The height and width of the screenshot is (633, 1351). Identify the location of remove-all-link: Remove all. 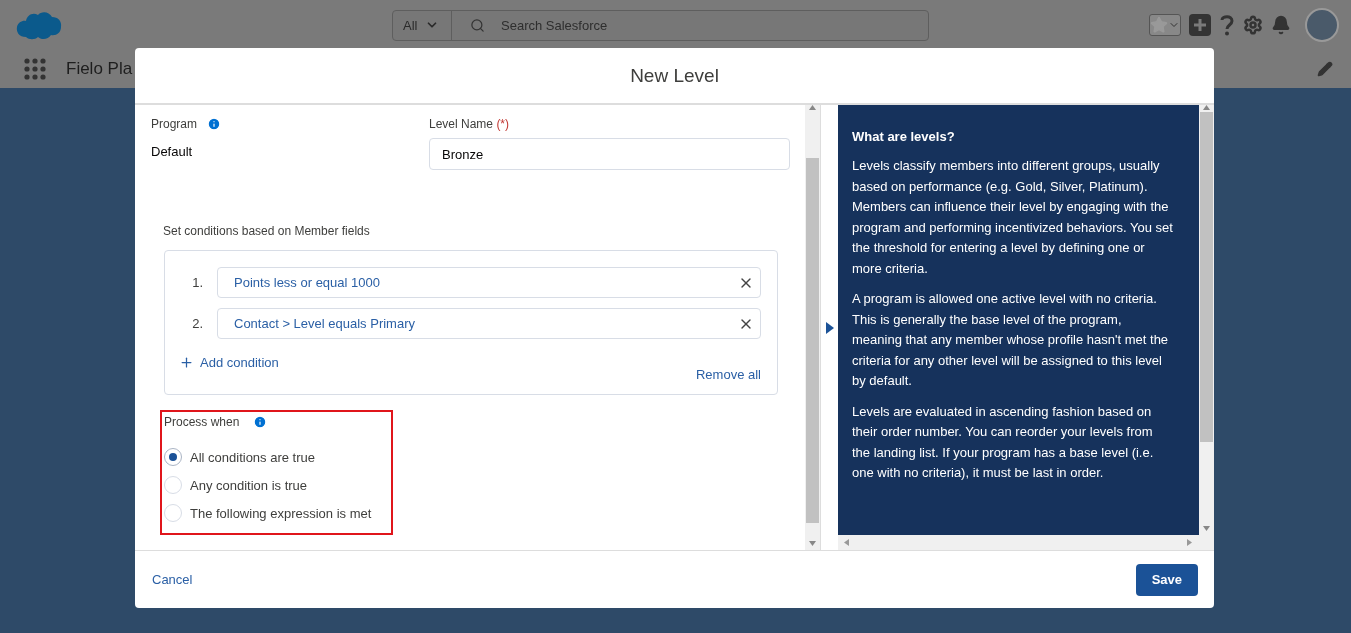
(728, 374).